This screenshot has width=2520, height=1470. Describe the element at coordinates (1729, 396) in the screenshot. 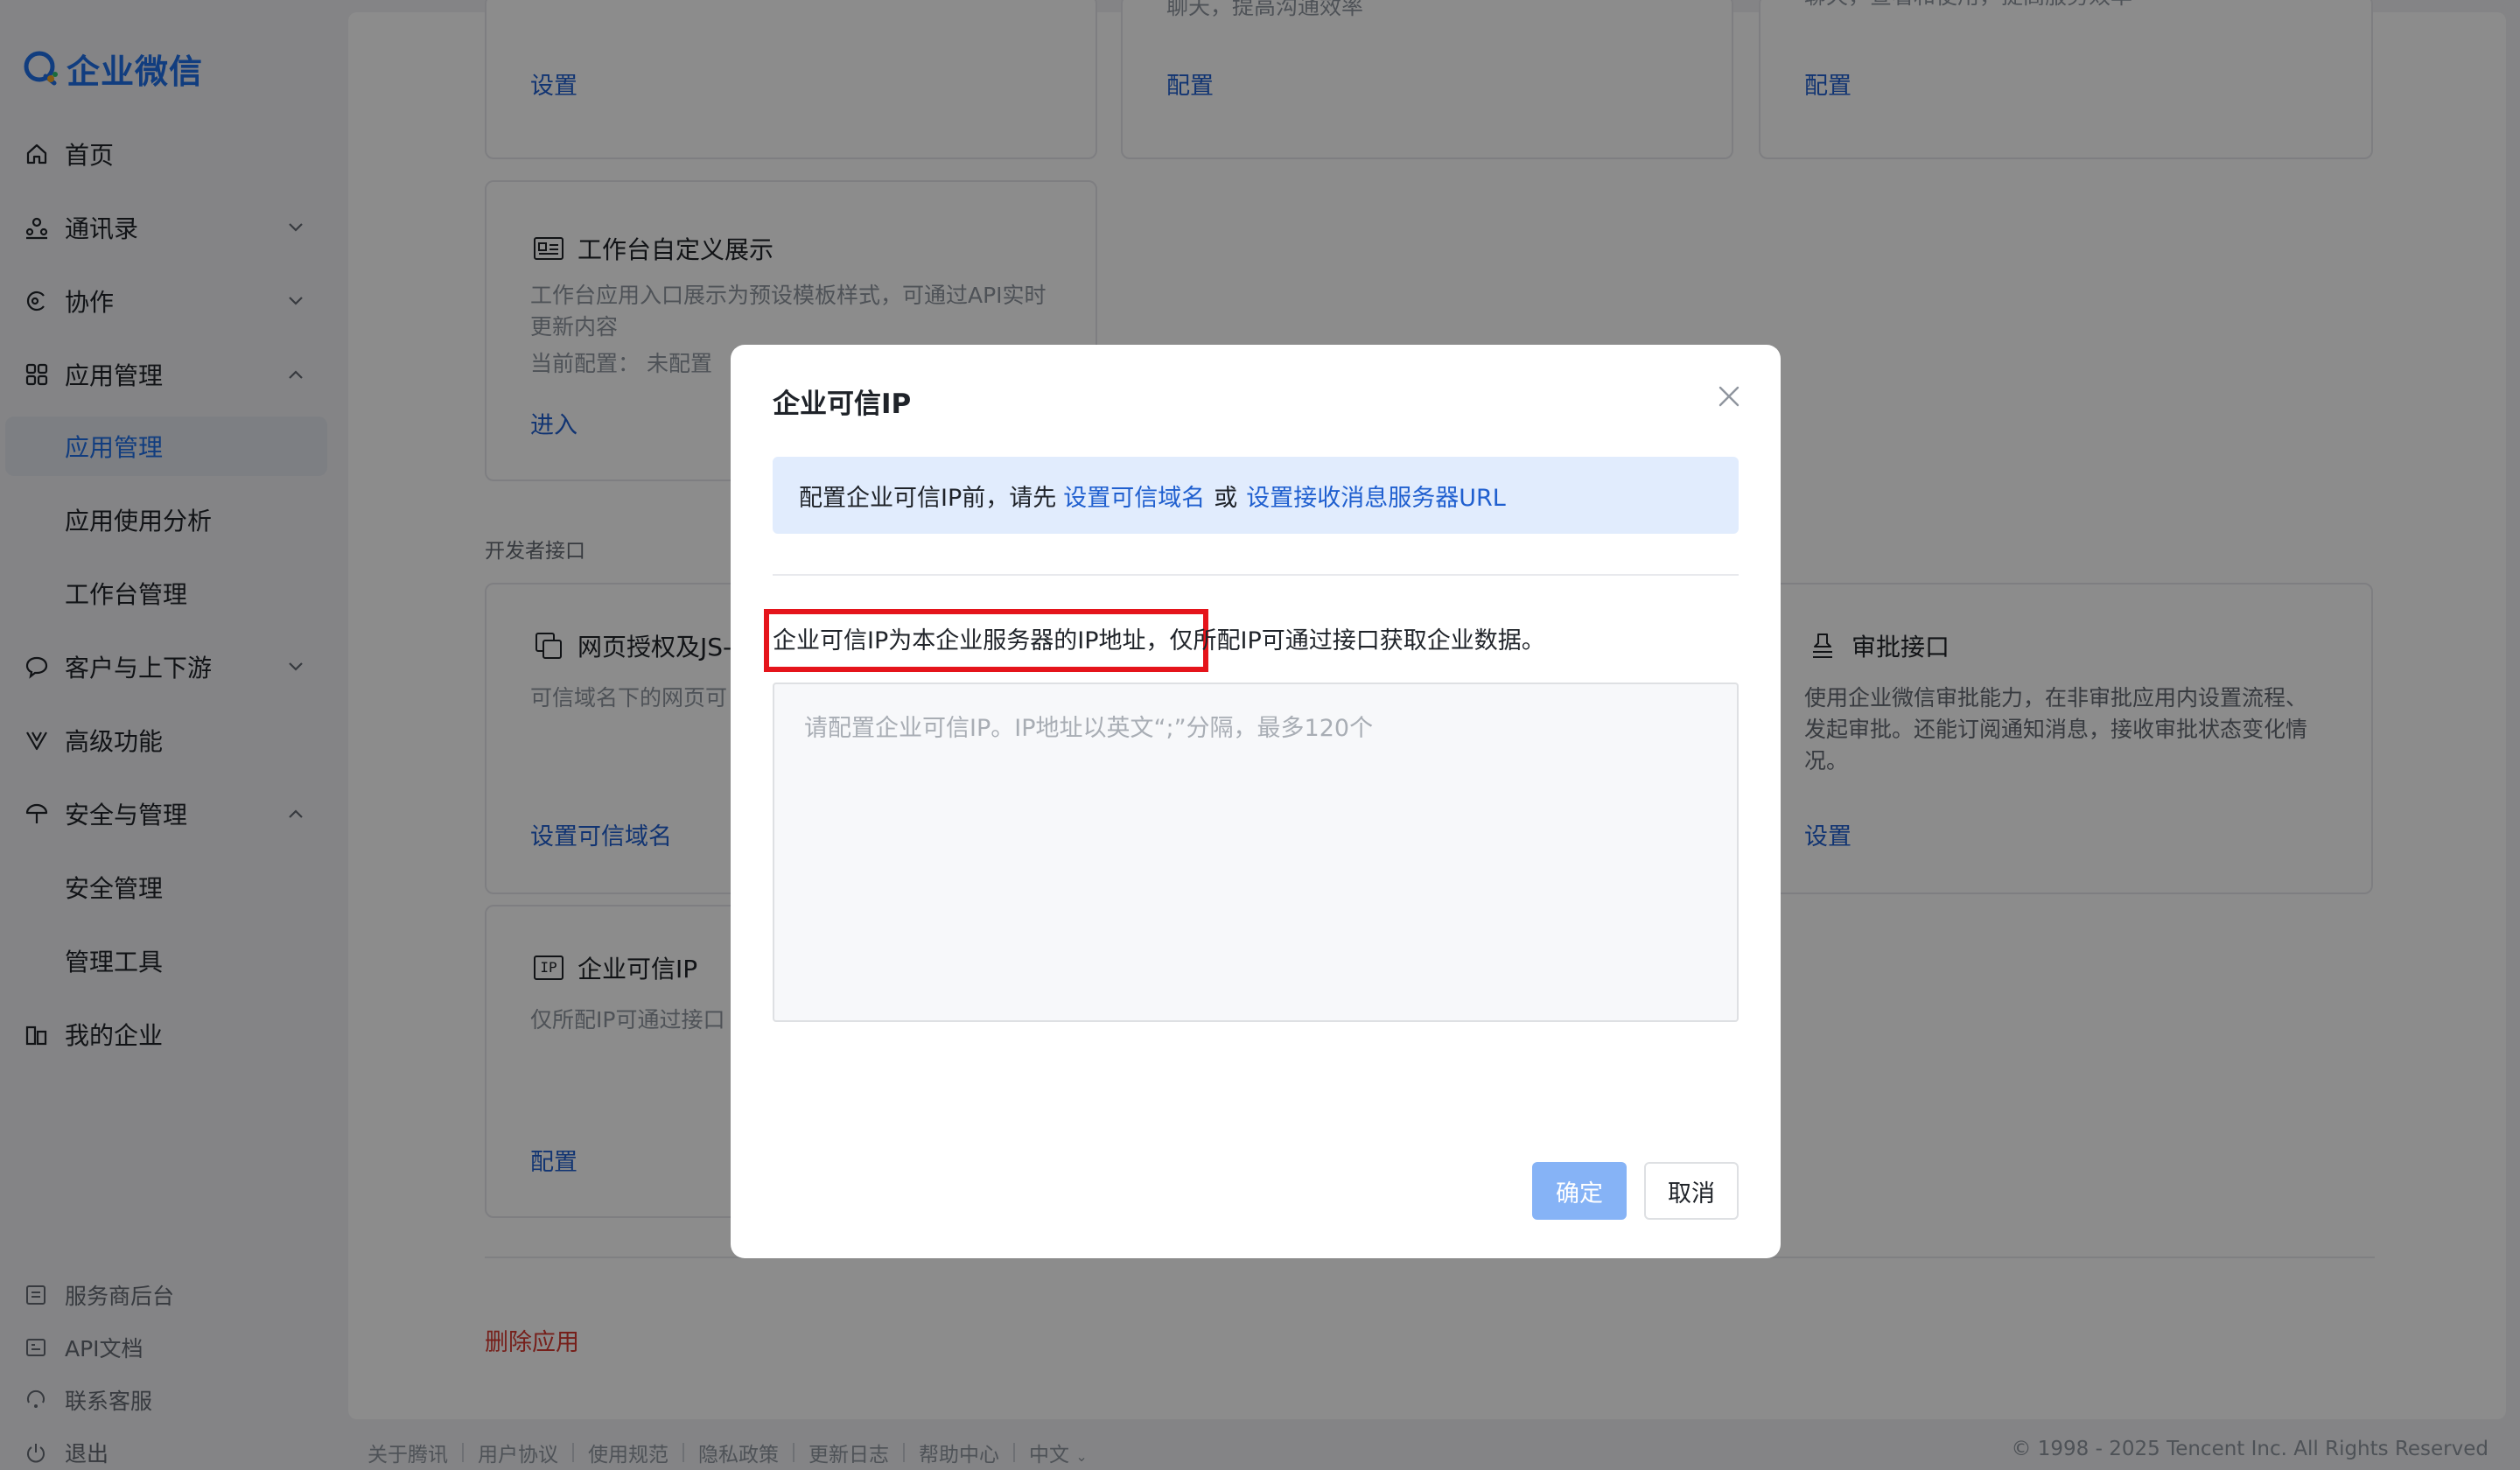

I see `close-icon` at that location.